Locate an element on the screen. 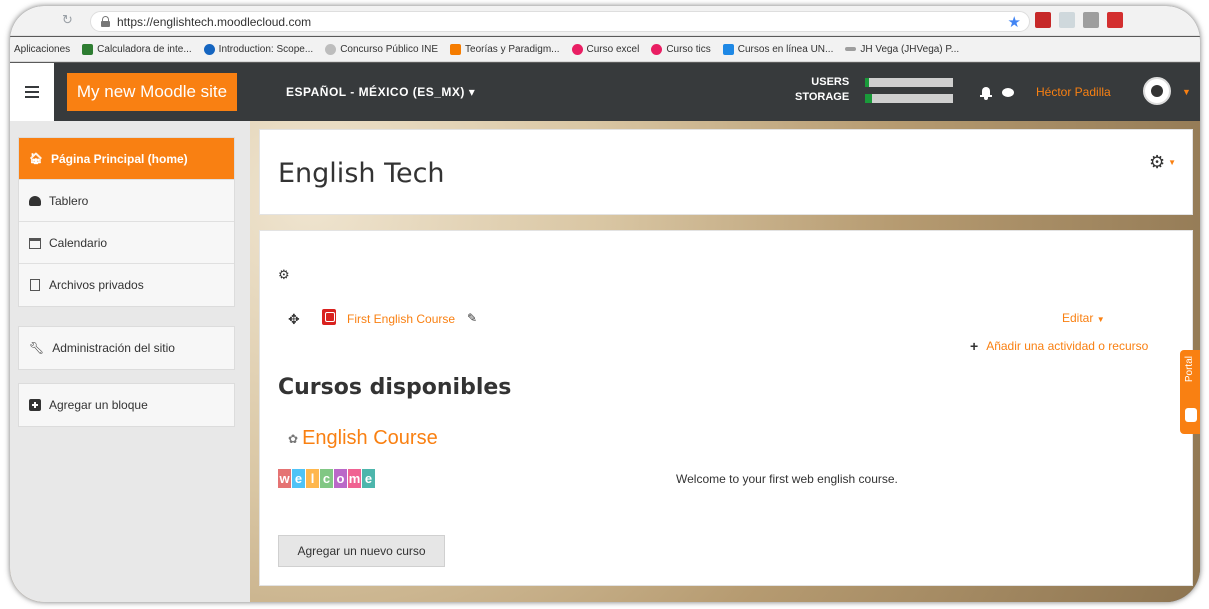 Image resolution: width=1209 pixels, height=609 pixels. sidebar-item-label: Página Principal (home) is located at coordinates (119, 158).